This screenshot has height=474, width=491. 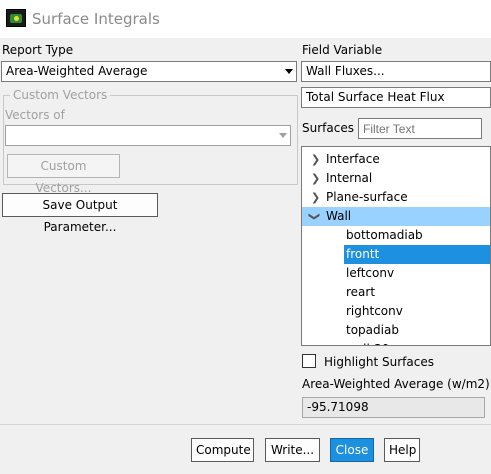 What do you see at coordinates (396, 159) in the screenshot?
I see `tree-item-interface: ❯ Interface` at bounding box center [396, 159].